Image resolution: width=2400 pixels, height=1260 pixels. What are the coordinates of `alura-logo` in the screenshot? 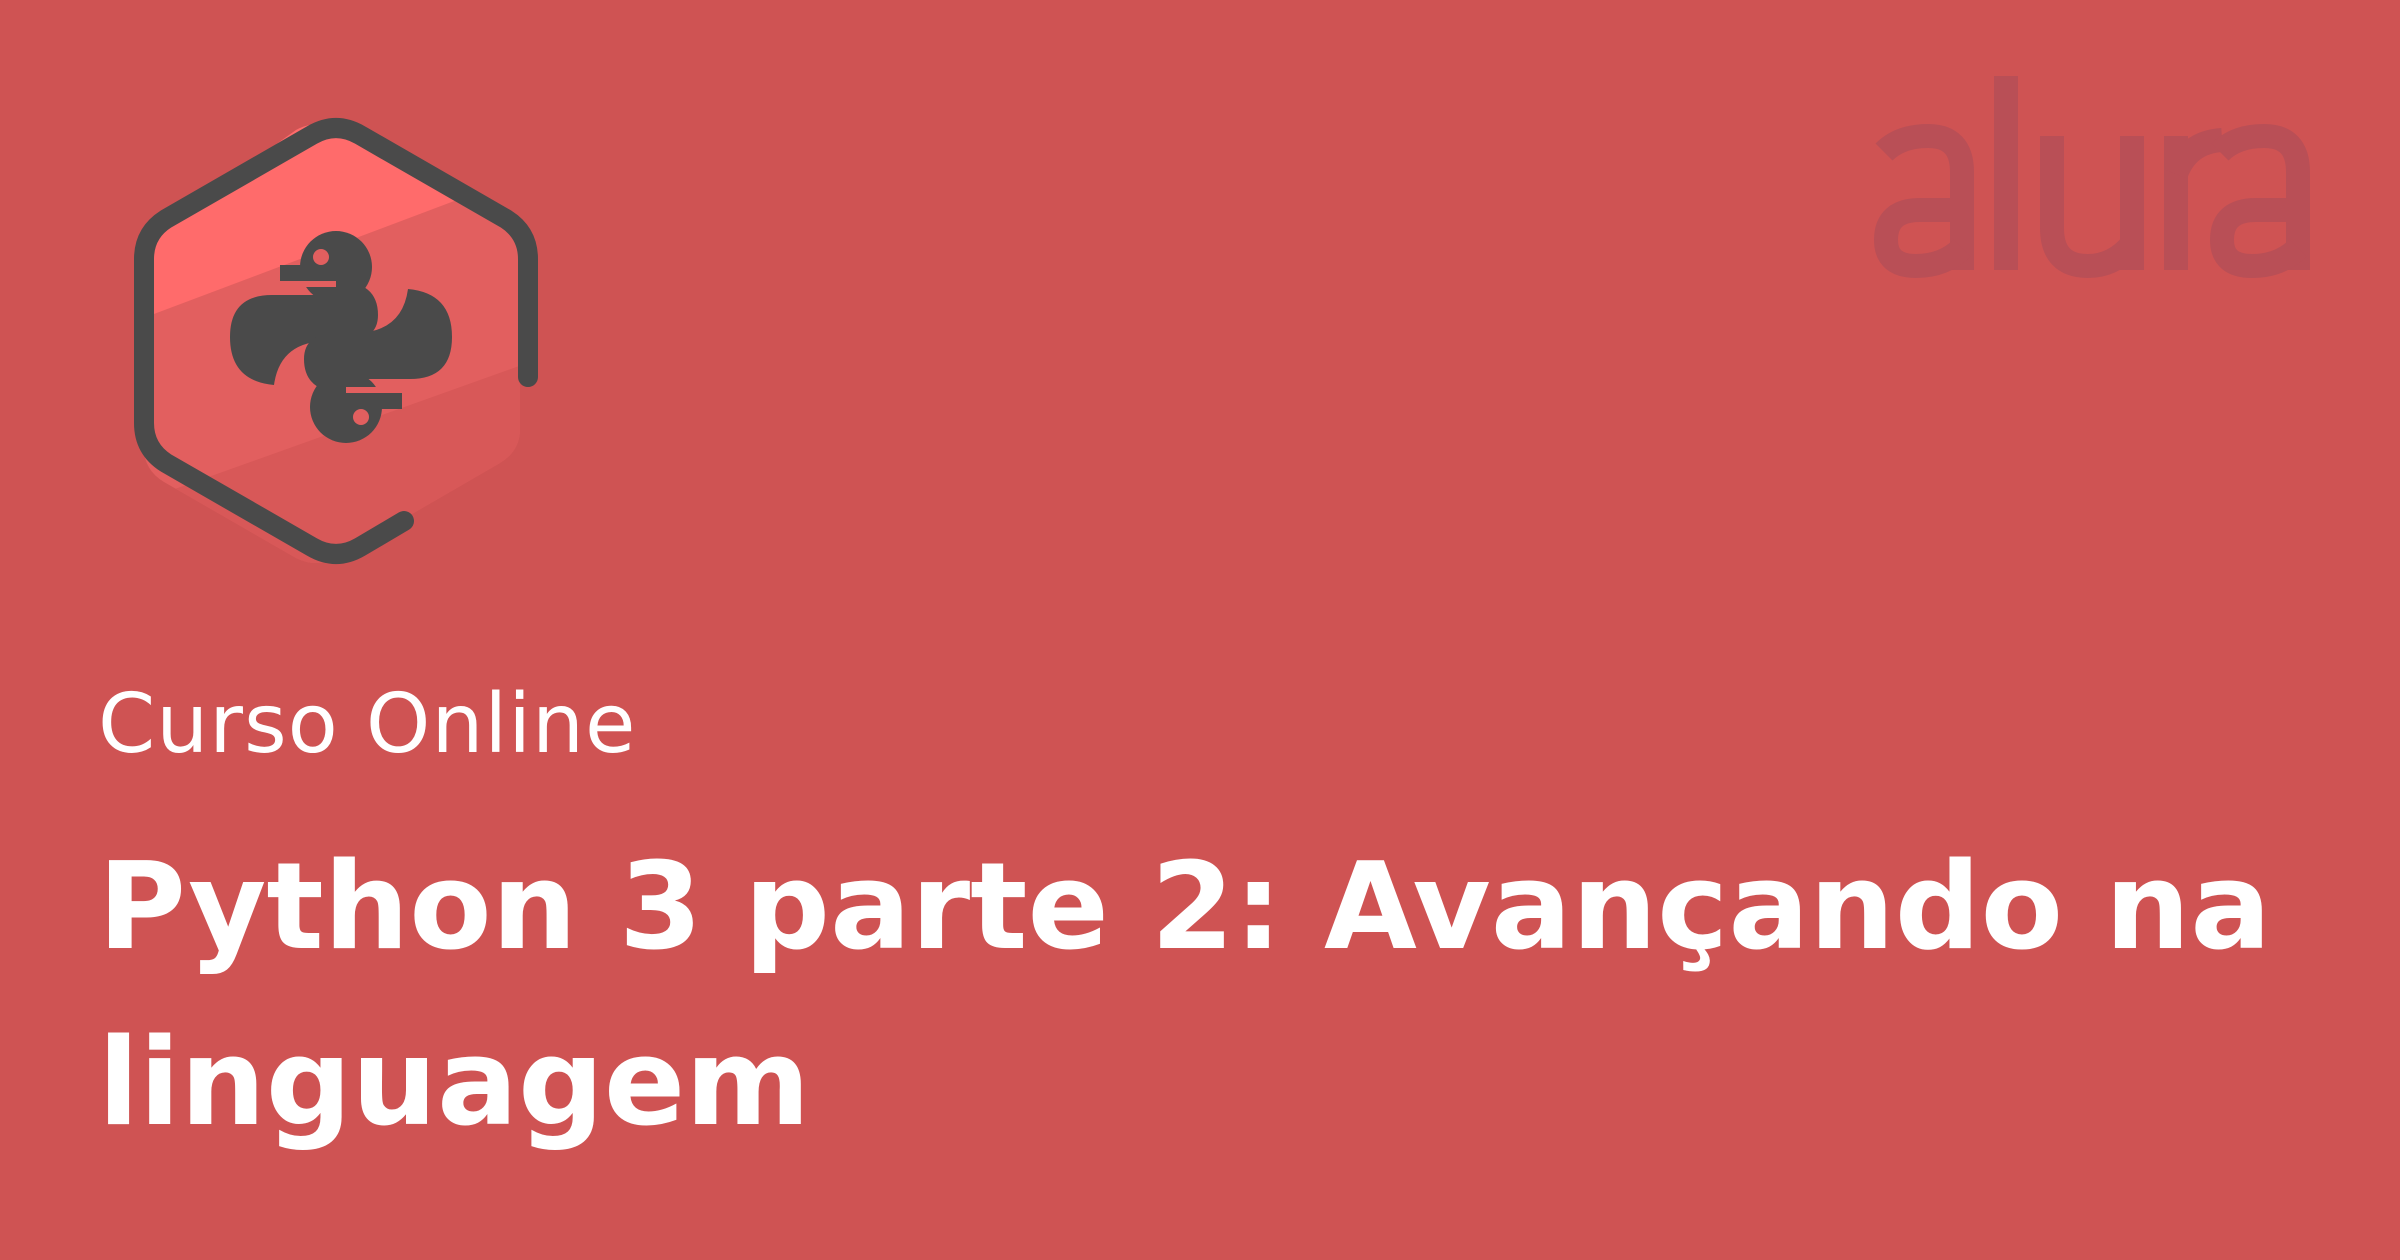 It's located at (2091, 177).